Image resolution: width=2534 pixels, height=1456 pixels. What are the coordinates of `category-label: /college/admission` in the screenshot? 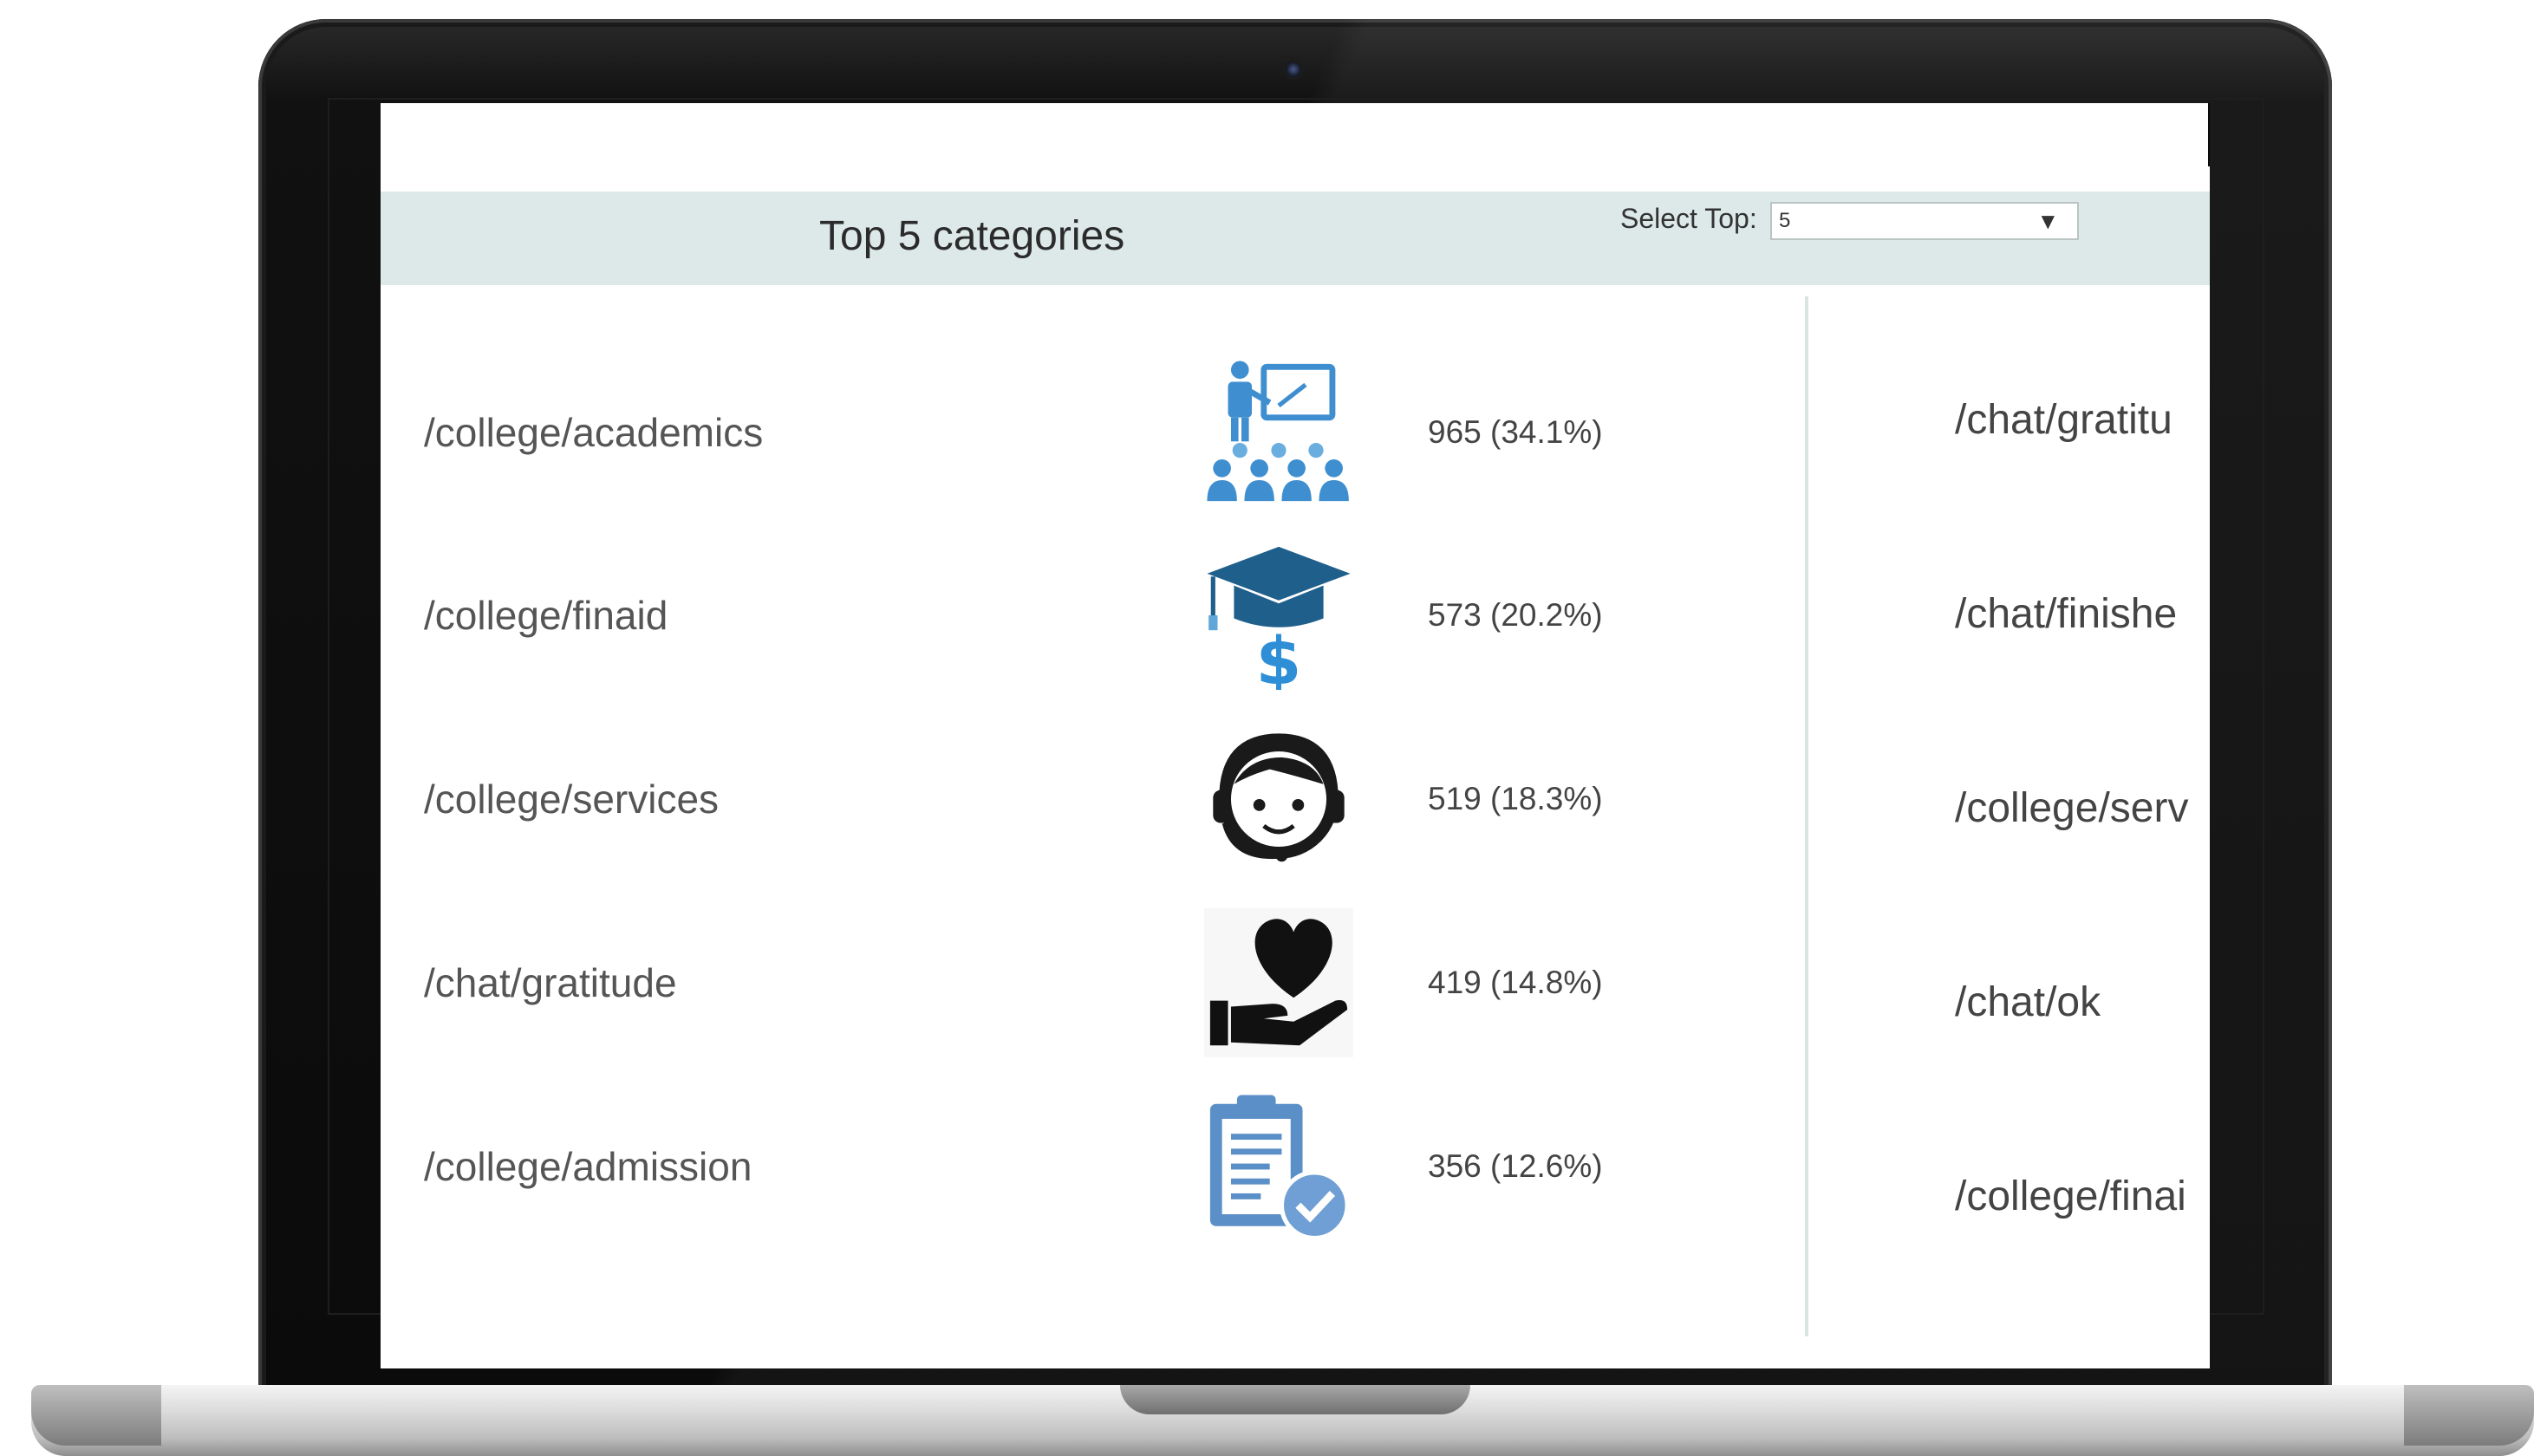 It's located at (588, 1166).